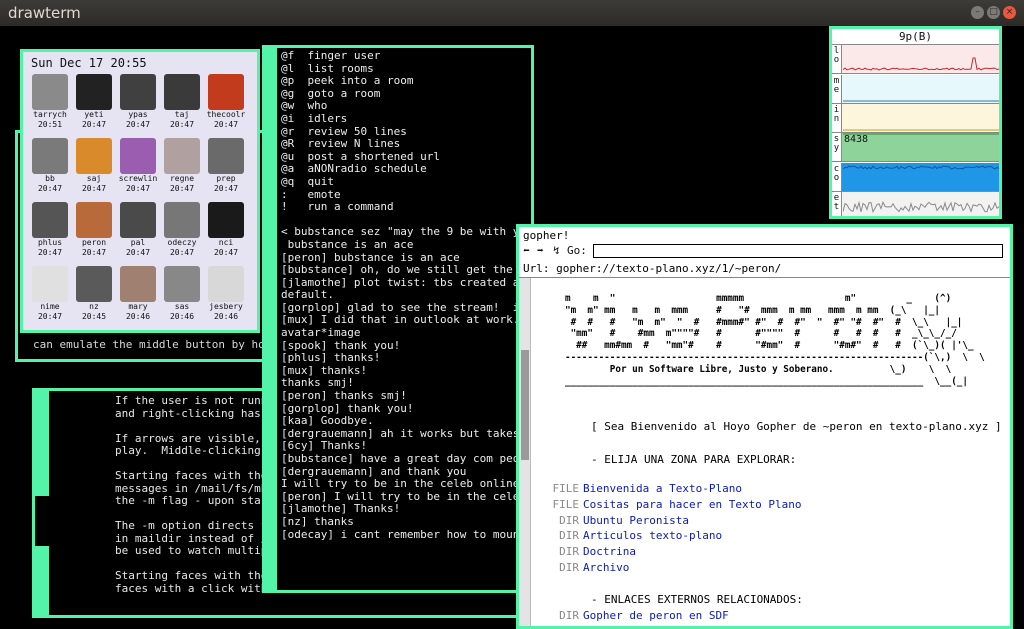 Image resolution: width=1024 pixels, height=629 pixels. Describe the element at coordinates (798, 251) in the screenshot. I see `go-input` at that location.